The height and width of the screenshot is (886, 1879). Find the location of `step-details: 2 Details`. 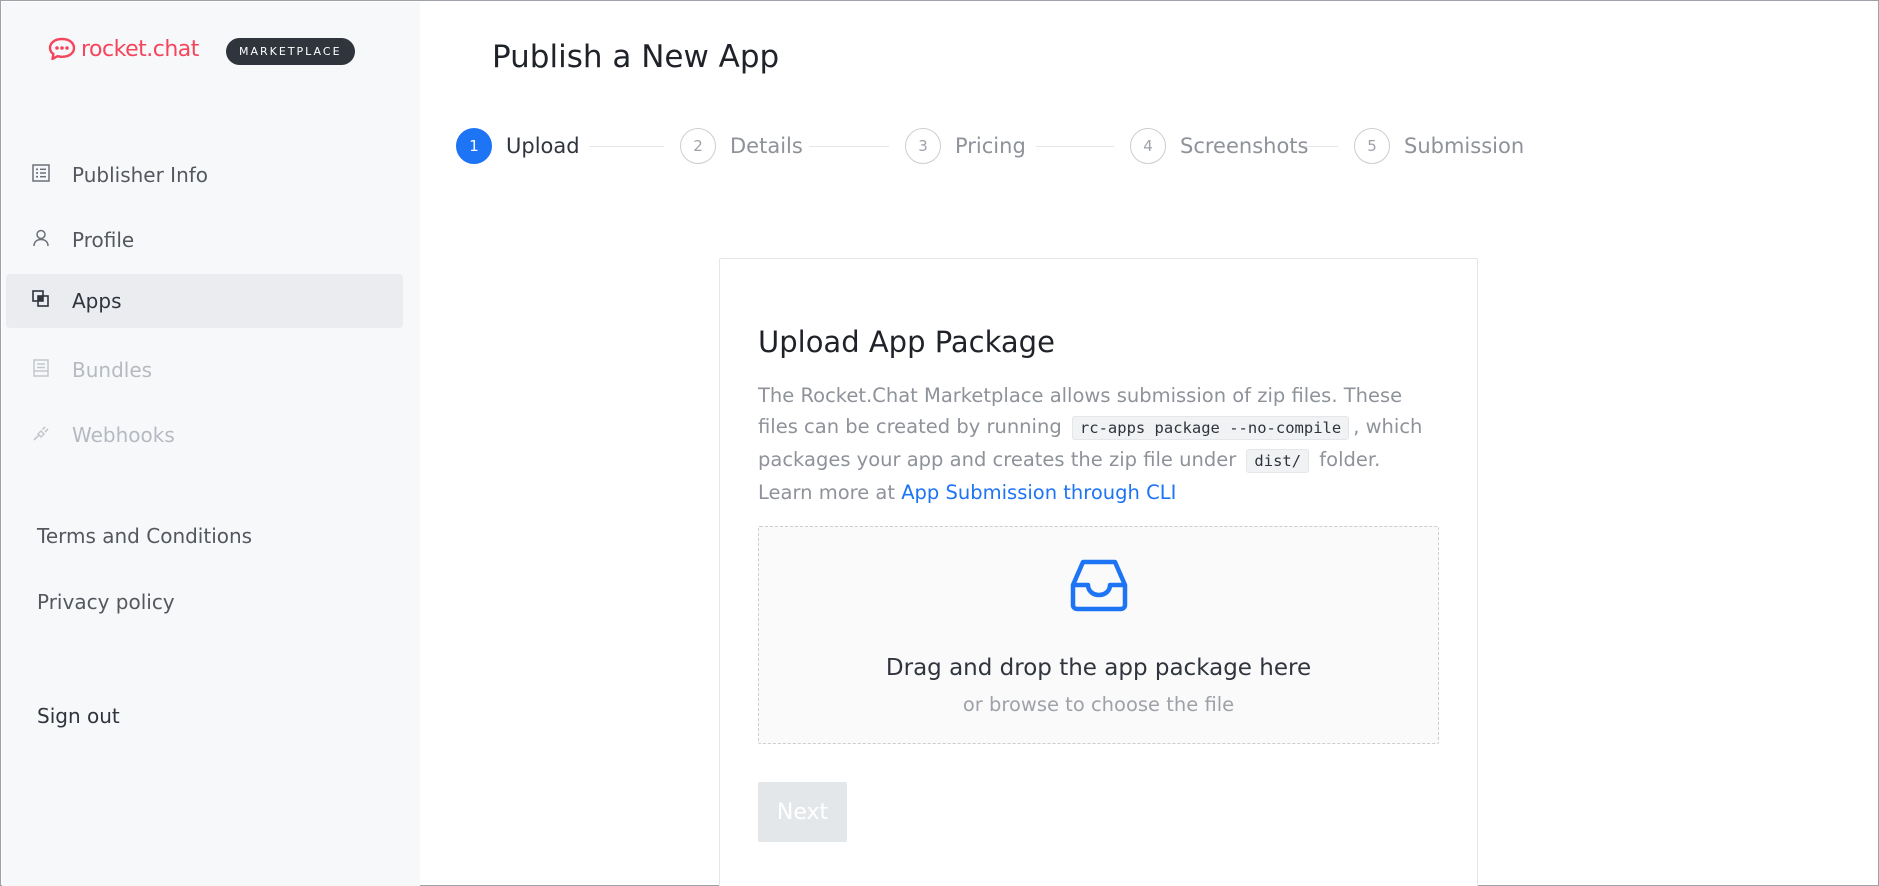

step-details: 2 Details is located at coordinates (741, 146).